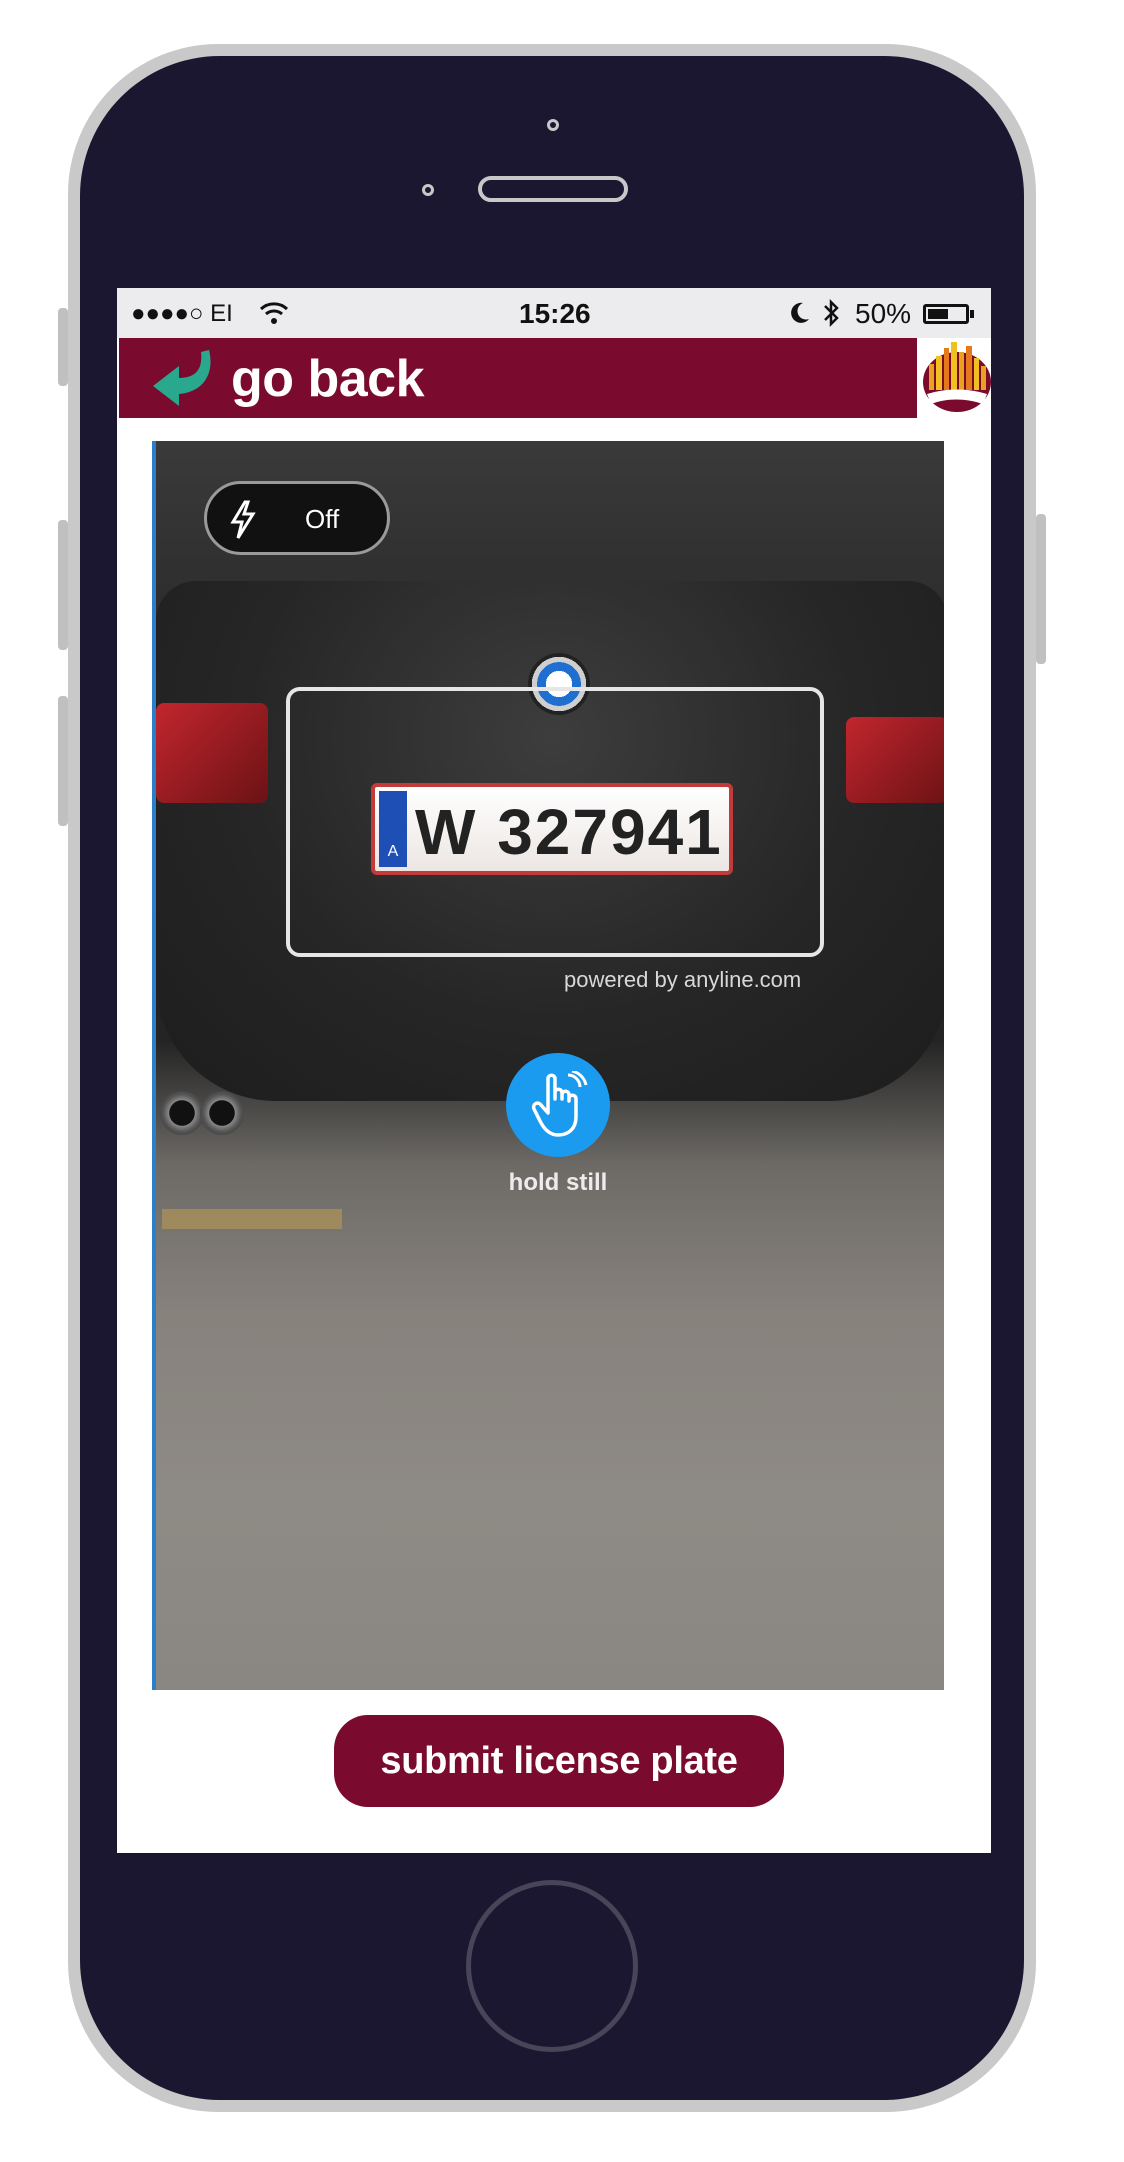 This screenshot has width=1124, height=2162. I want to click on submit-license-plate-button: submit license plate, so click(559, 1761).